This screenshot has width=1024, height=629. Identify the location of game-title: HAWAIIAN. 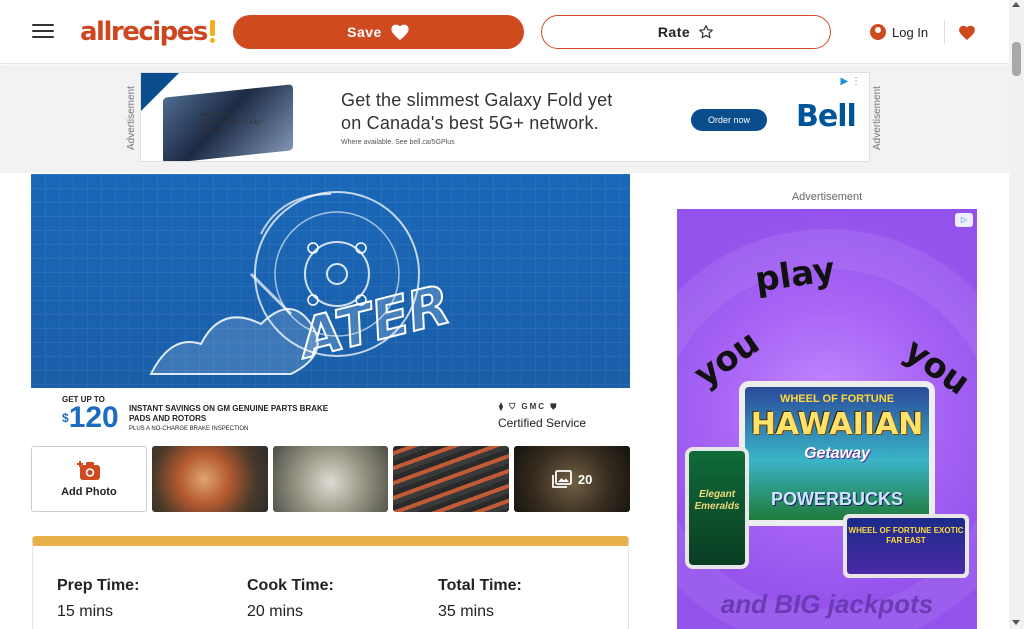
(837, 424).